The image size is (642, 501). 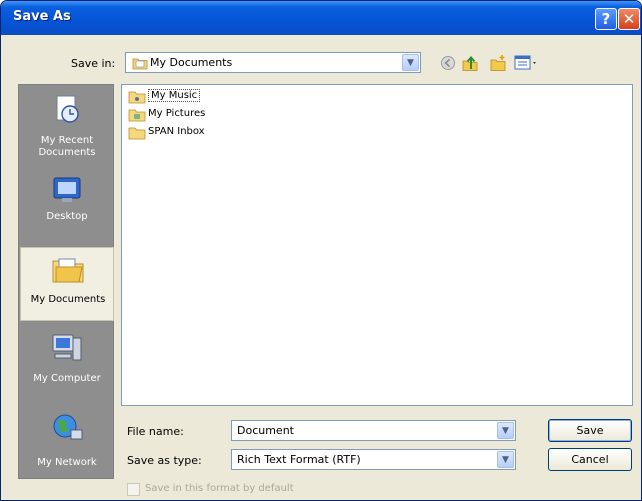 What do you see at coordinates (67, 216) in the screenshot?
I see `place-label: Desktop` at bounding box center [67, 216].